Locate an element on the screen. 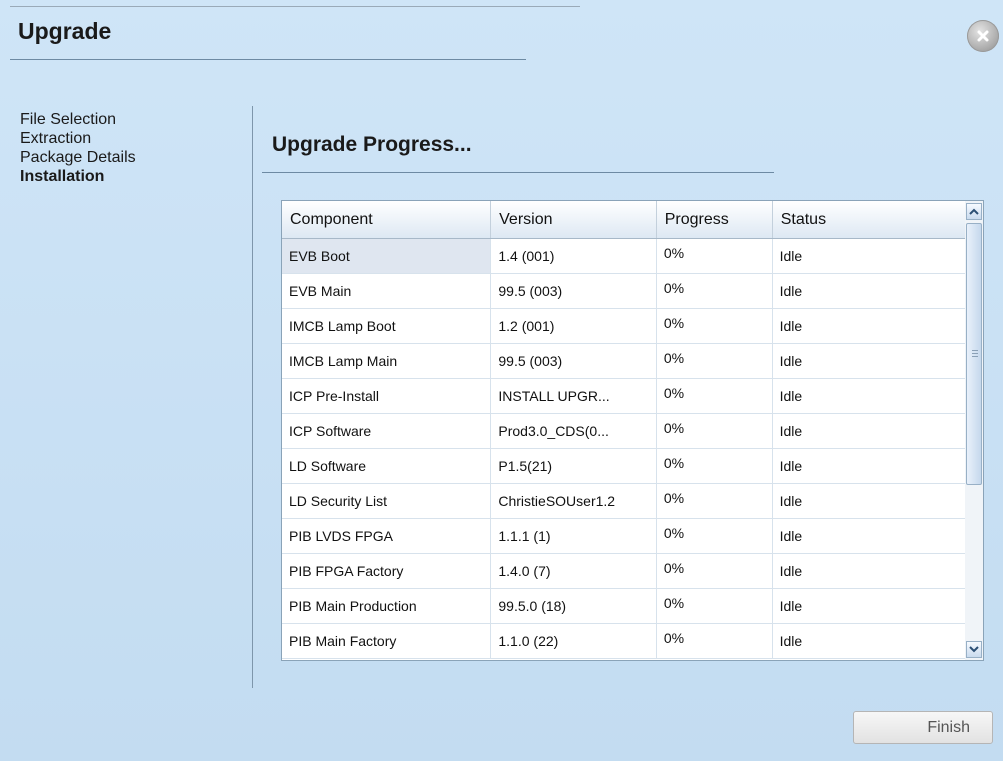  close-button is located at coordinates (983, 36).